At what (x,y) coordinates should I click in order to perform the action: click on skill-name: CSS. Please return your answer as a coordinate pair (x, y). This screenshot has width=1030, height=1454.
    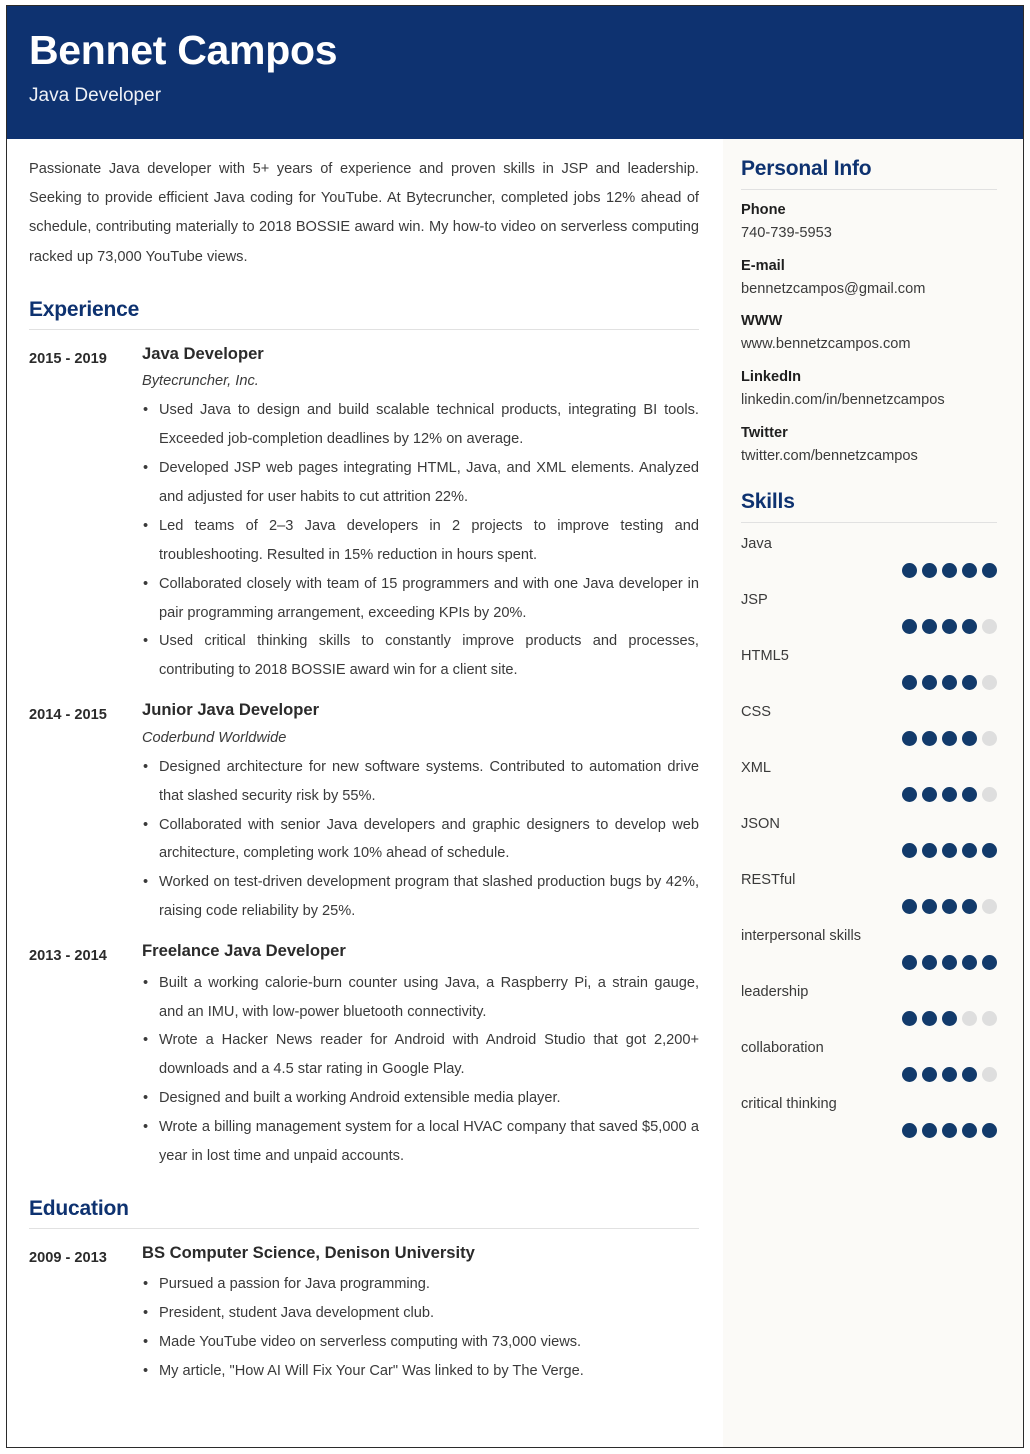
    Looking at the image, I should click on (756, 712).